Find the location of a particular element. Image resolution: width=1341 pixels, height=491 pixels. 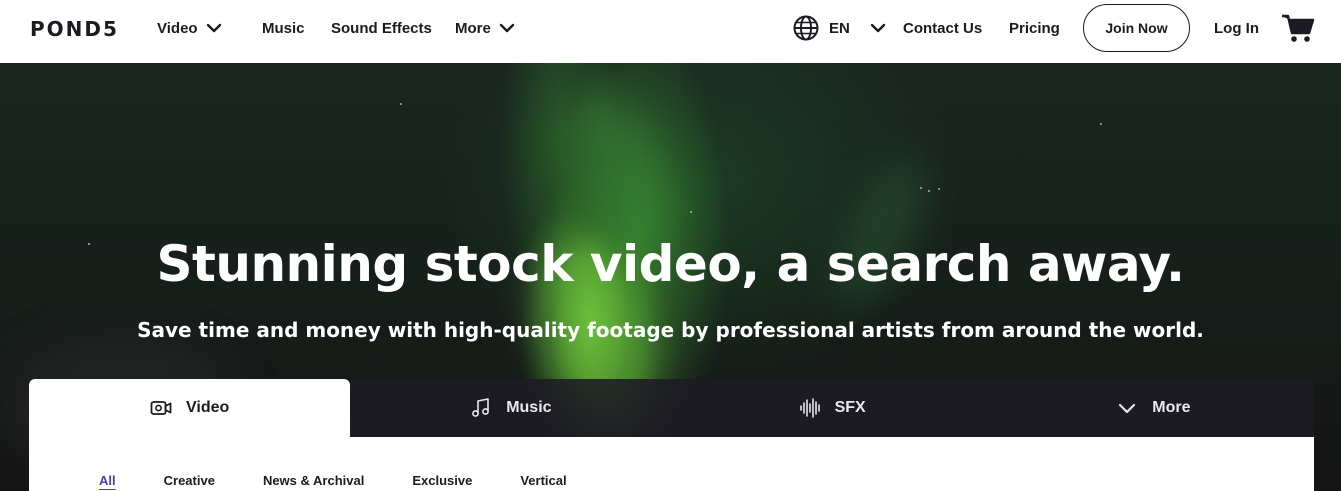

tab-music: Music is located at coordinates (511, 408).